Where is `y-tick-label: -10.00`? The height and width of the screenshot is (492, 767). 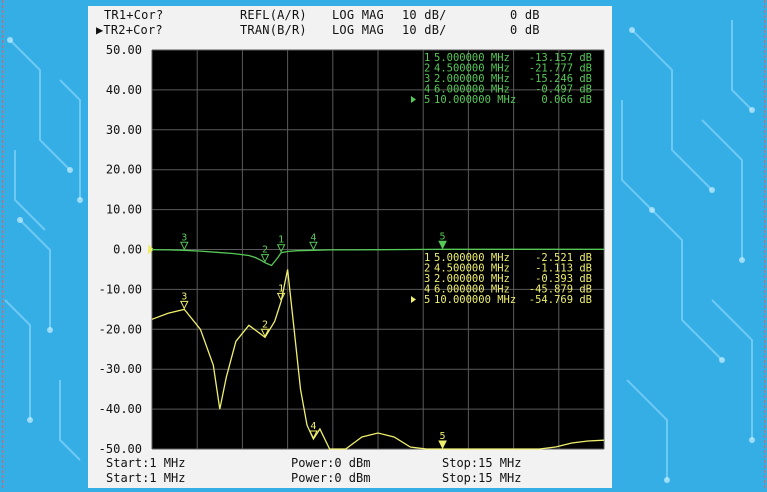
y-tick-label: -10.00 is located at coordinates (120, 289).